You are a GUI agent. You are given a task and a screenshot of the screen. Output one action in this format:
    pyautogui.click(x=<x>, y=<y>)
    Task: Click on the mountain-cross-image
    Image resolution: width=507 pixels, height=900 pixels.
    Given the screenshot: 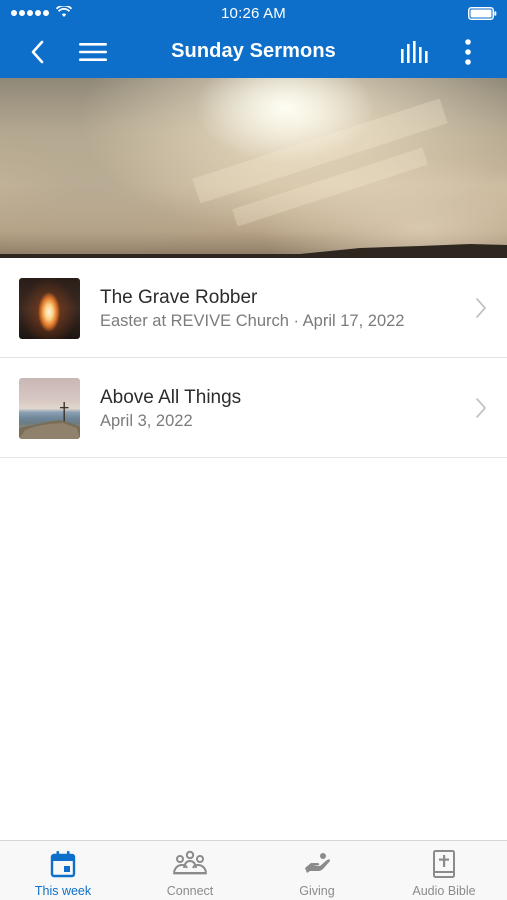 What is the action you would take?
    pyautogui.click(x=49, y=408)
    